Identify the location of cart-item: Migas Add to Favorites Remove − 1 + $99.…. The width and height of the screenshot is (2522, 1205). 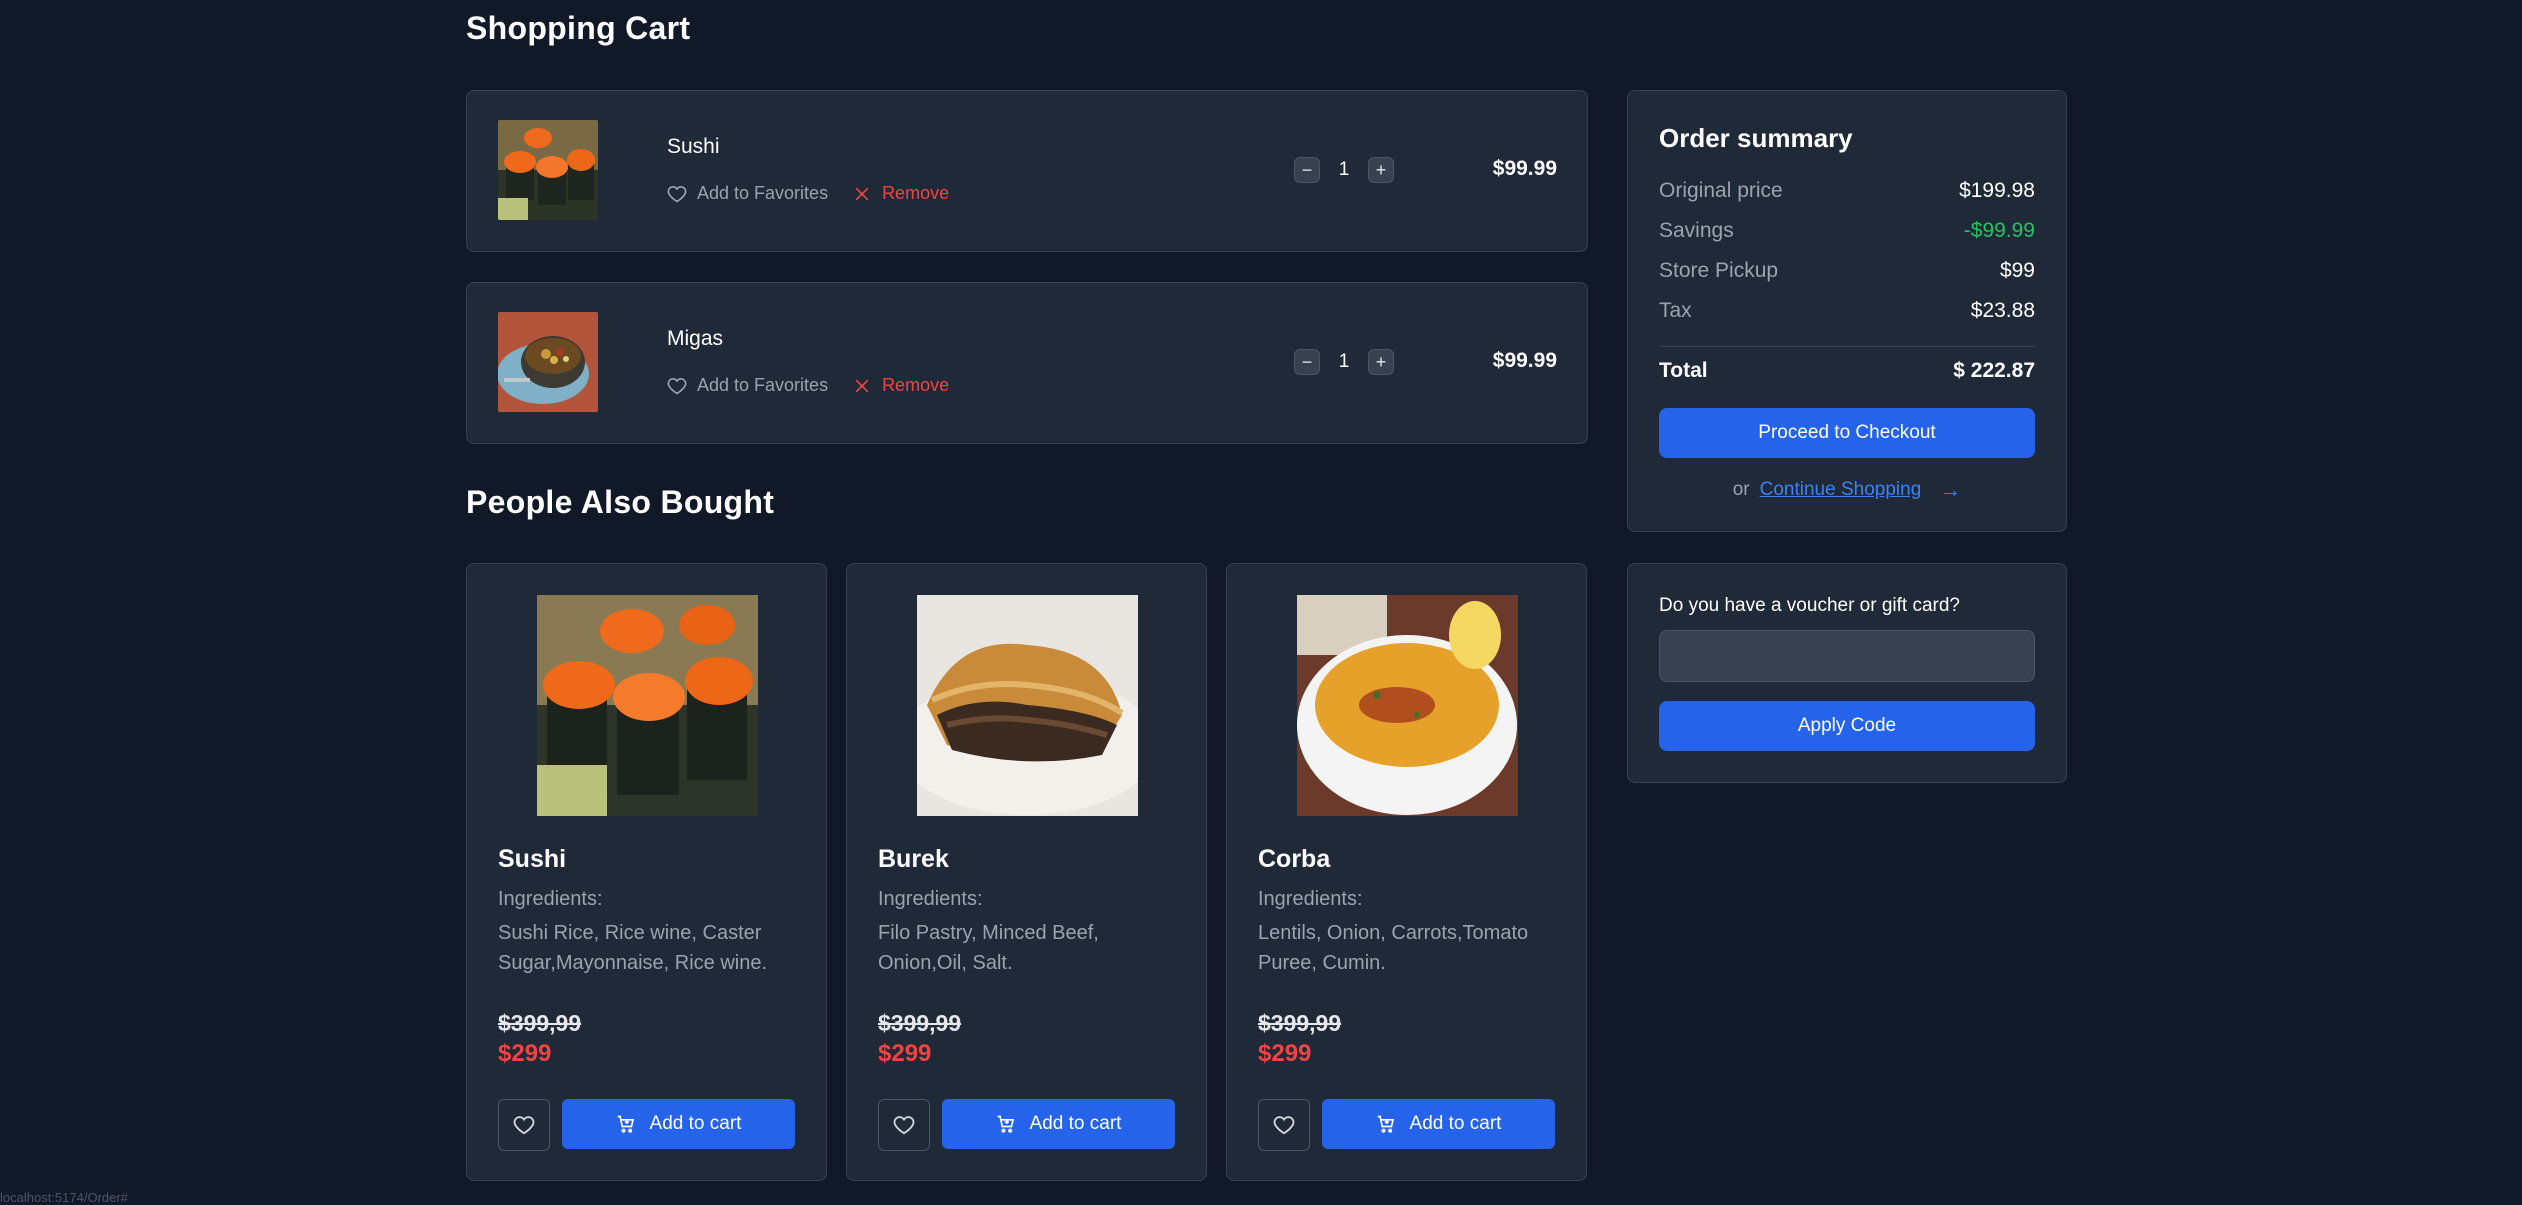
(1027, 363).